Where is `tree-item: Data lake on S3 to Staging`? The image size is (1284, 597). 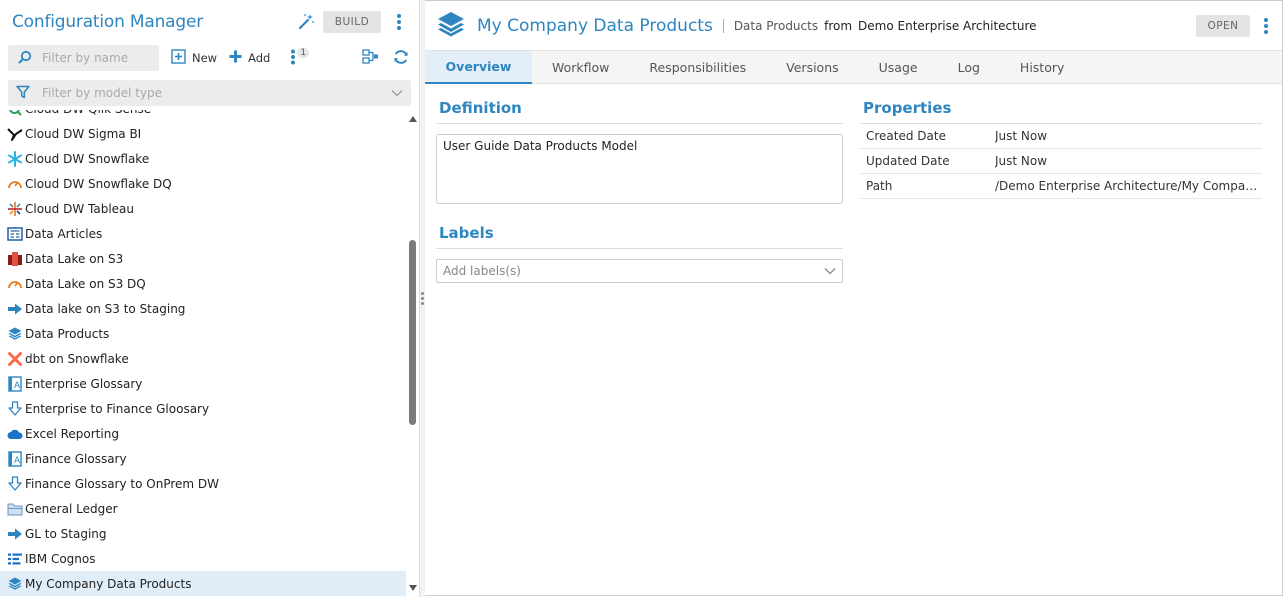 tree-item: Data lake on S3 to Staging is located at coordinates (203, 308).